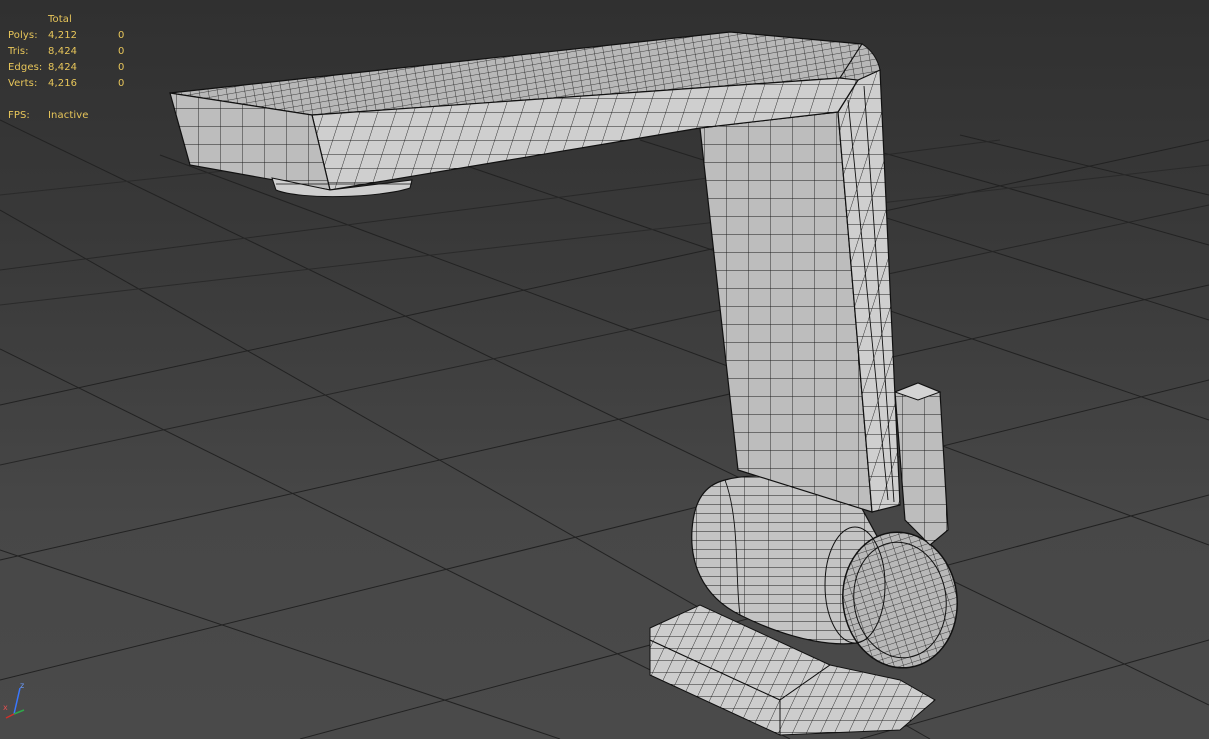  Describe the element at coordinates (18, 51) in the screenshot. I see `stats-label: Tris:` at that location.